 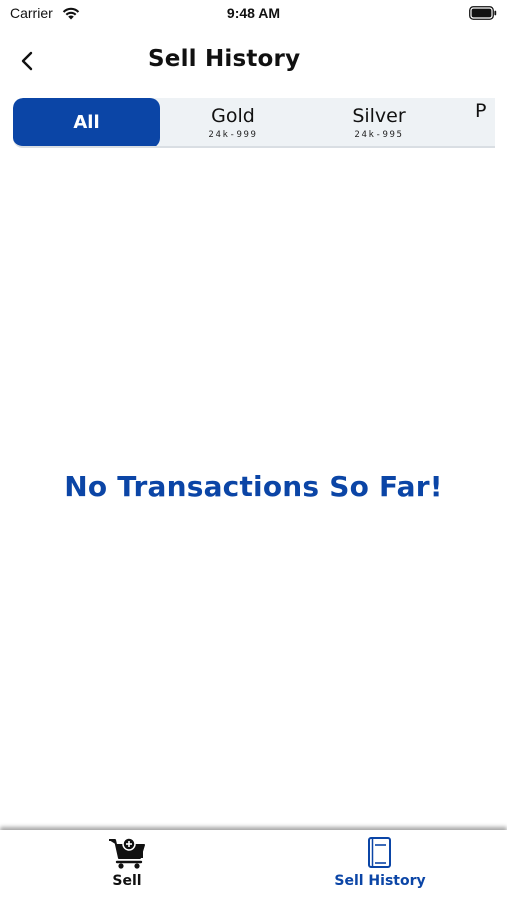 I want to click on tab-gold: Gold 24k-999, so click(x=233, y=122).